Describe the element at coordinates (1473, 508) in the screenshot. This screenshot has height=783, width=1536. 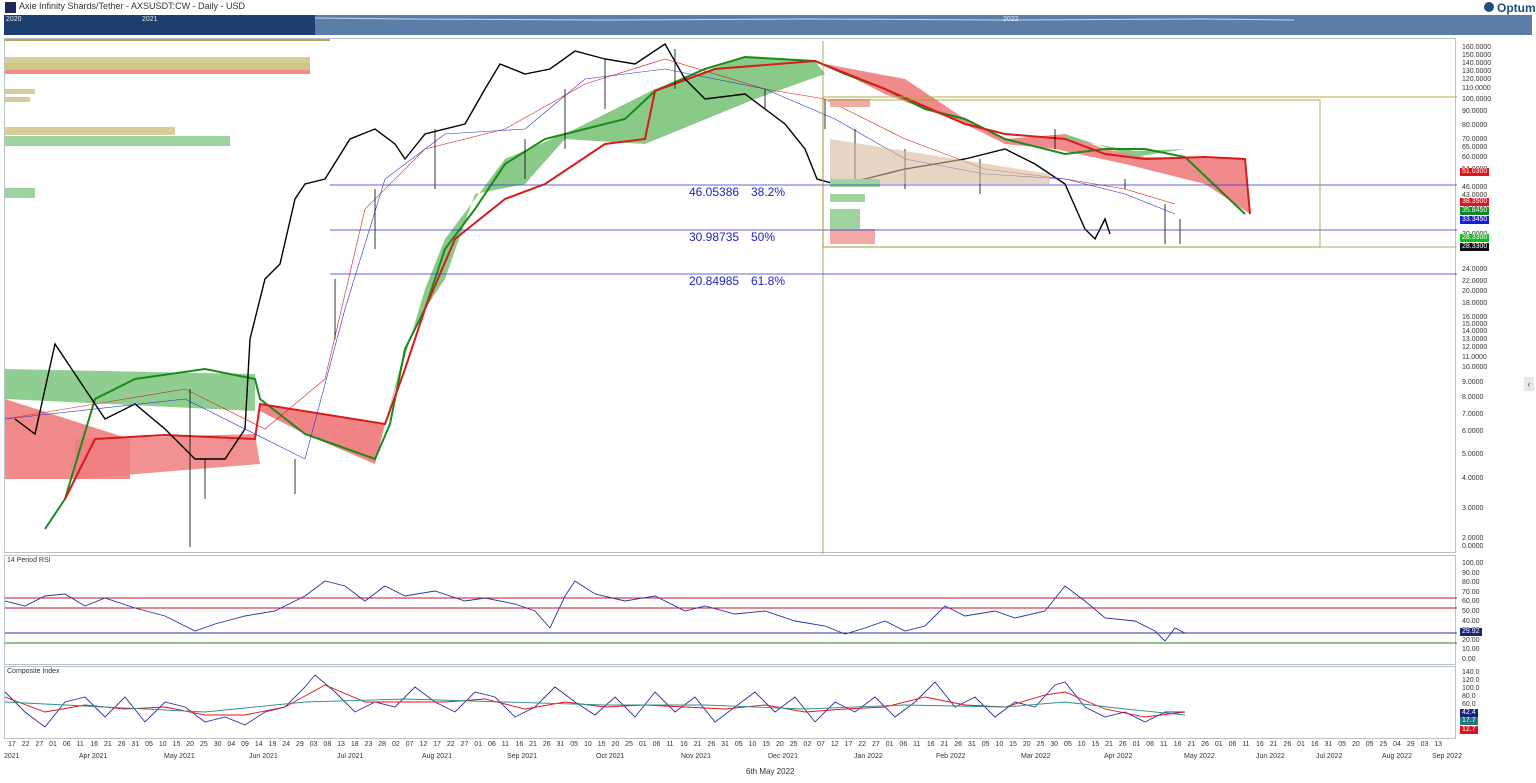
I see `price-axis-label: 3.0000` at that location.